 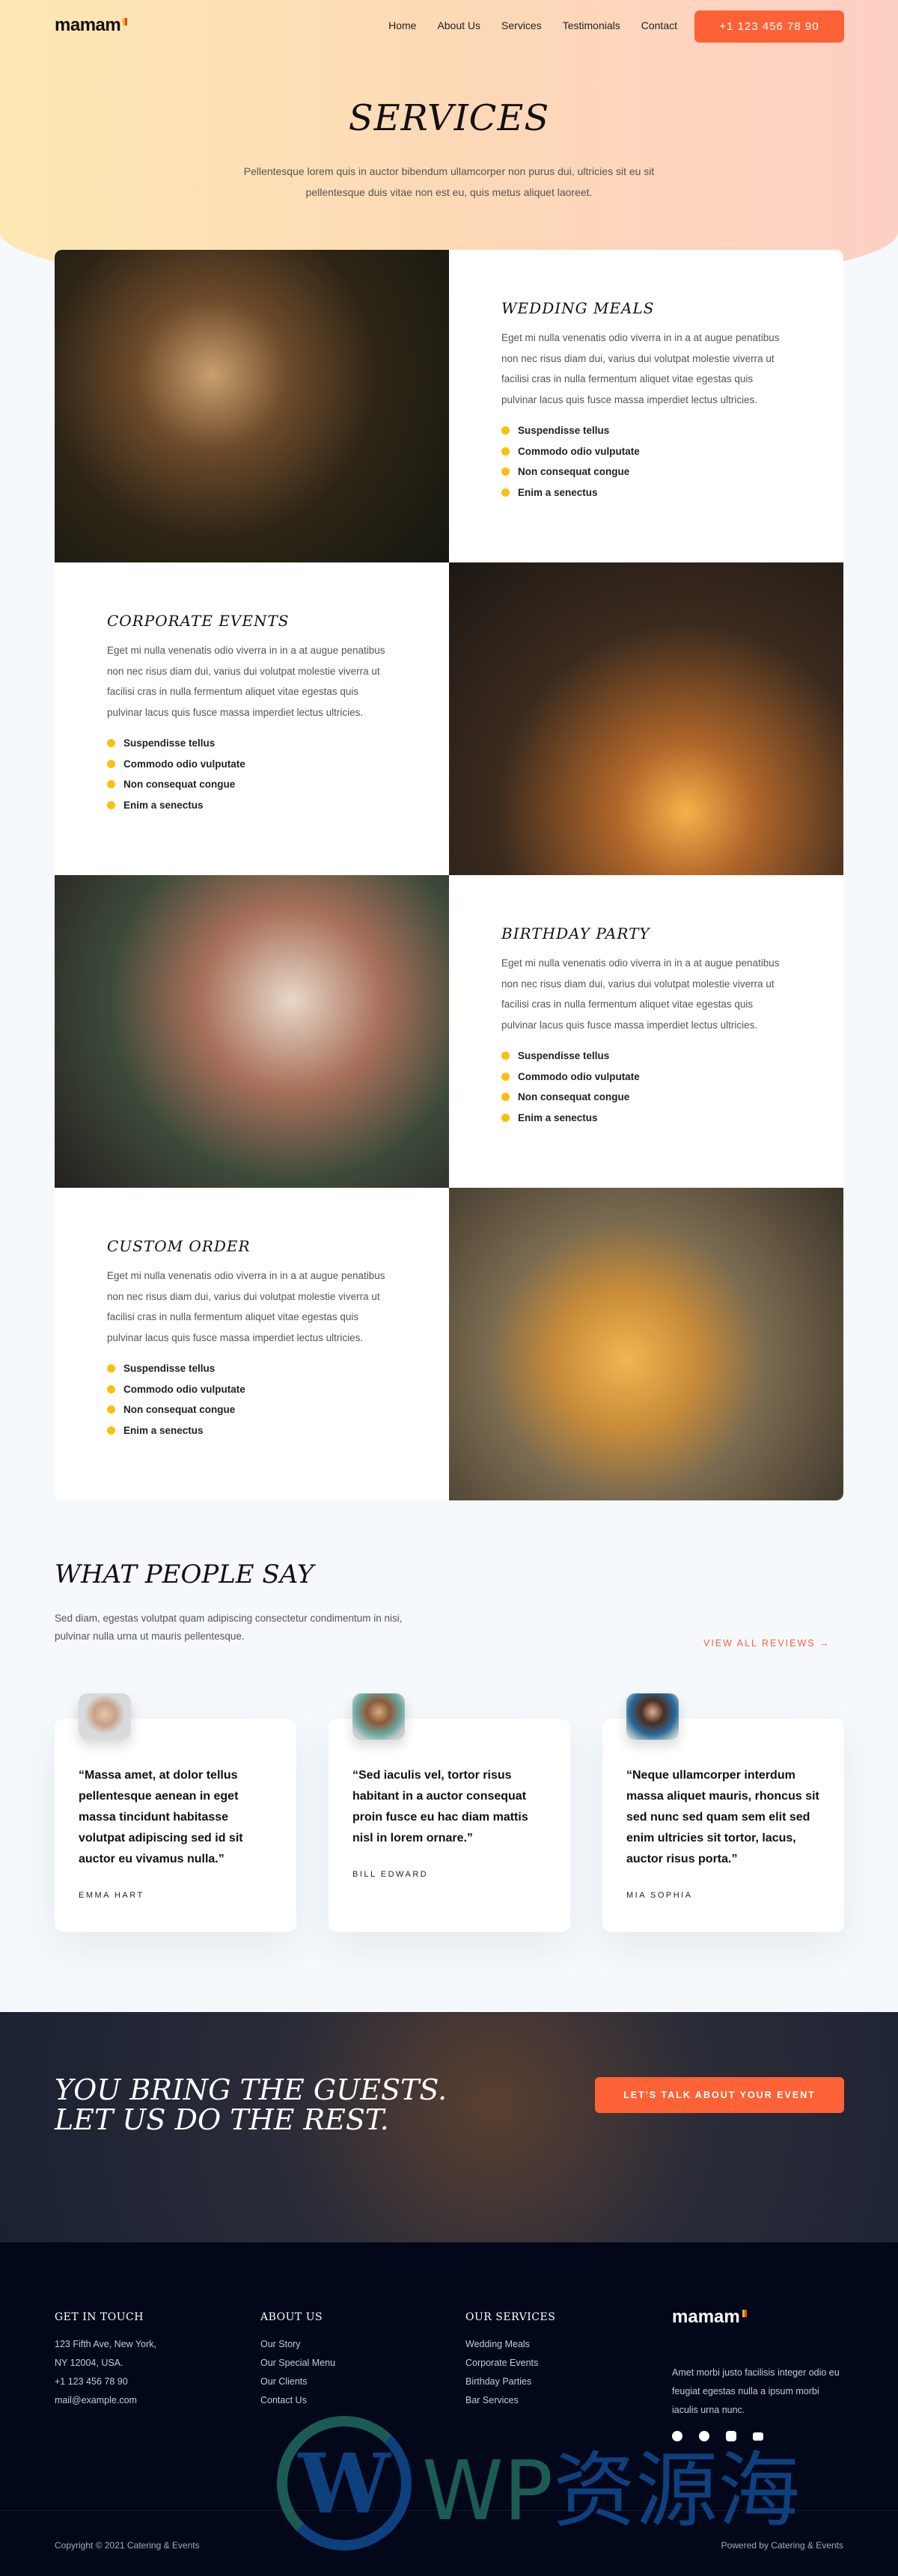 What do you see at coordinates (646, 1118) in the screenshot?
I see `bullet-item: Enim a senectus` at bounding box center [646, 1118].